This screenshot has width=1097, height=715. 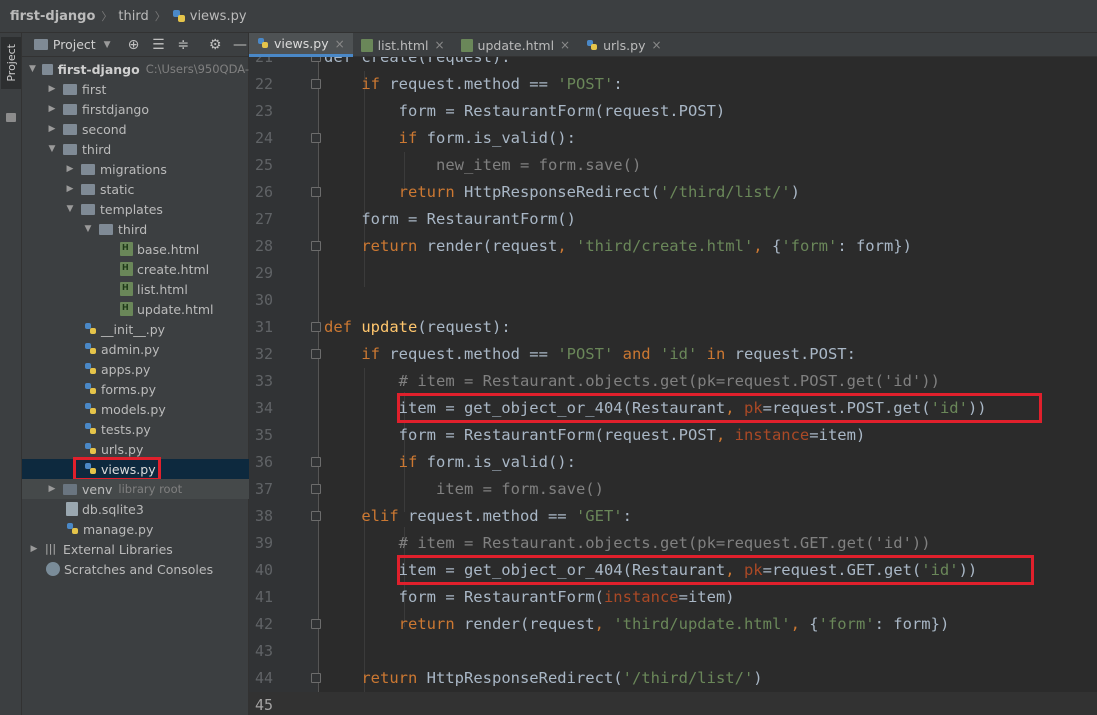 I want to click on gear-icon: ⚙, so click(x=215, y=45).